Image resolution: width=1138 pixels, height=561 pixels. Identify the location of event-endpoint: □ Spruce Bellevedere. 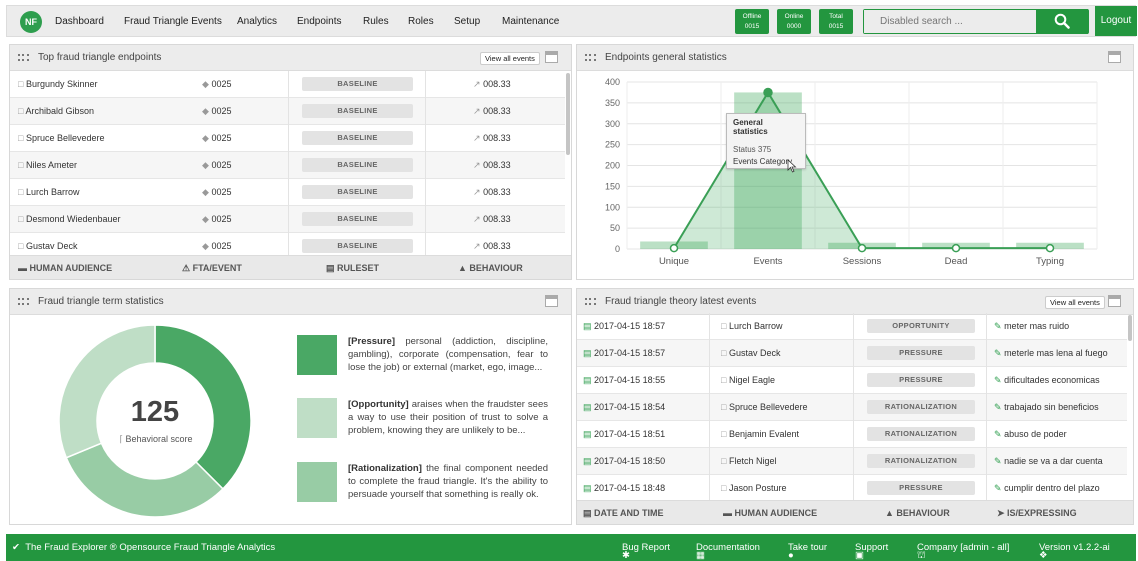
(764, 407).